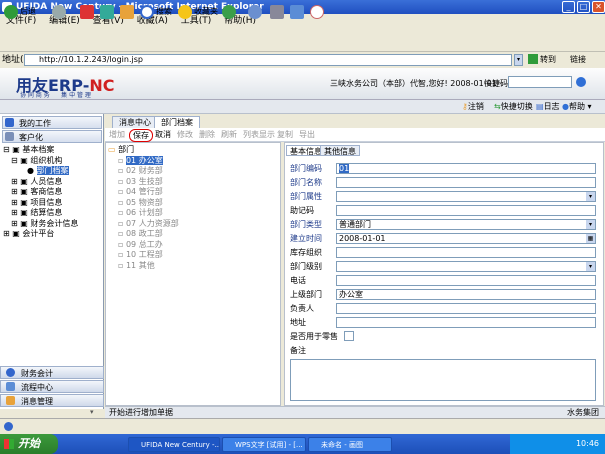  Describe the element at coordinates (466, 196) in the screenshot. I see `dept-attr-select: ▾` at that location.